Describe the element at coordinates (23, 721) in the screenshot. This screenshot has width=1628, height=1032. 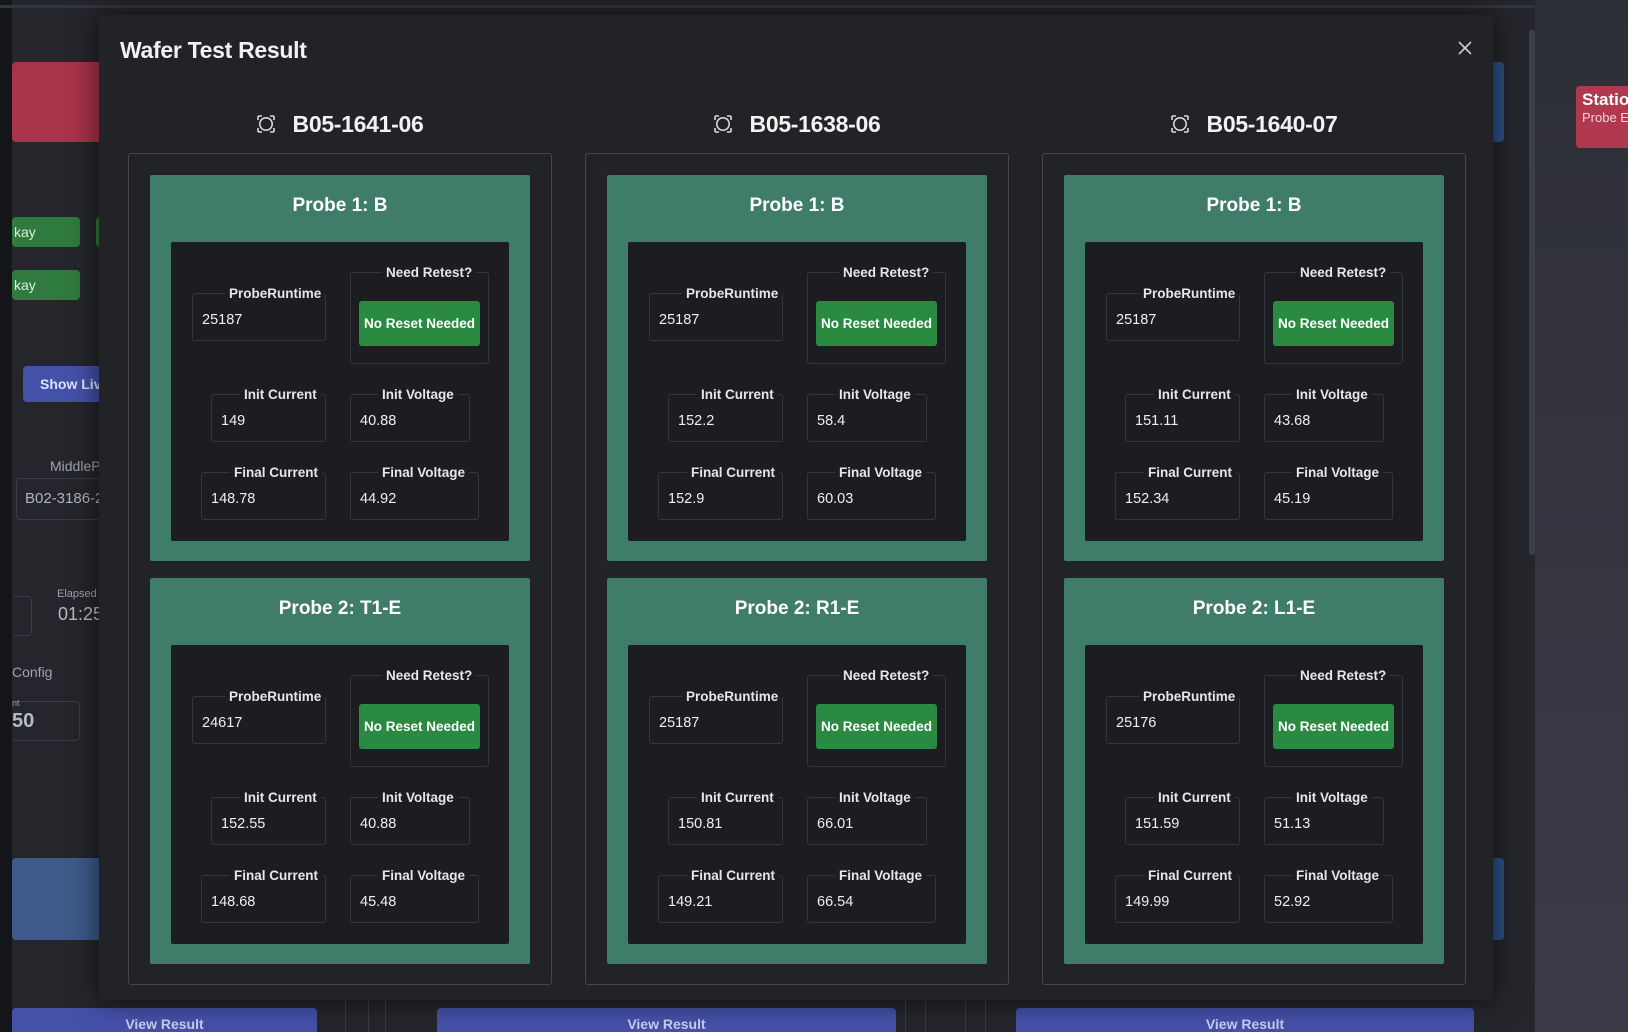
I see `config-value: 50` at that location.